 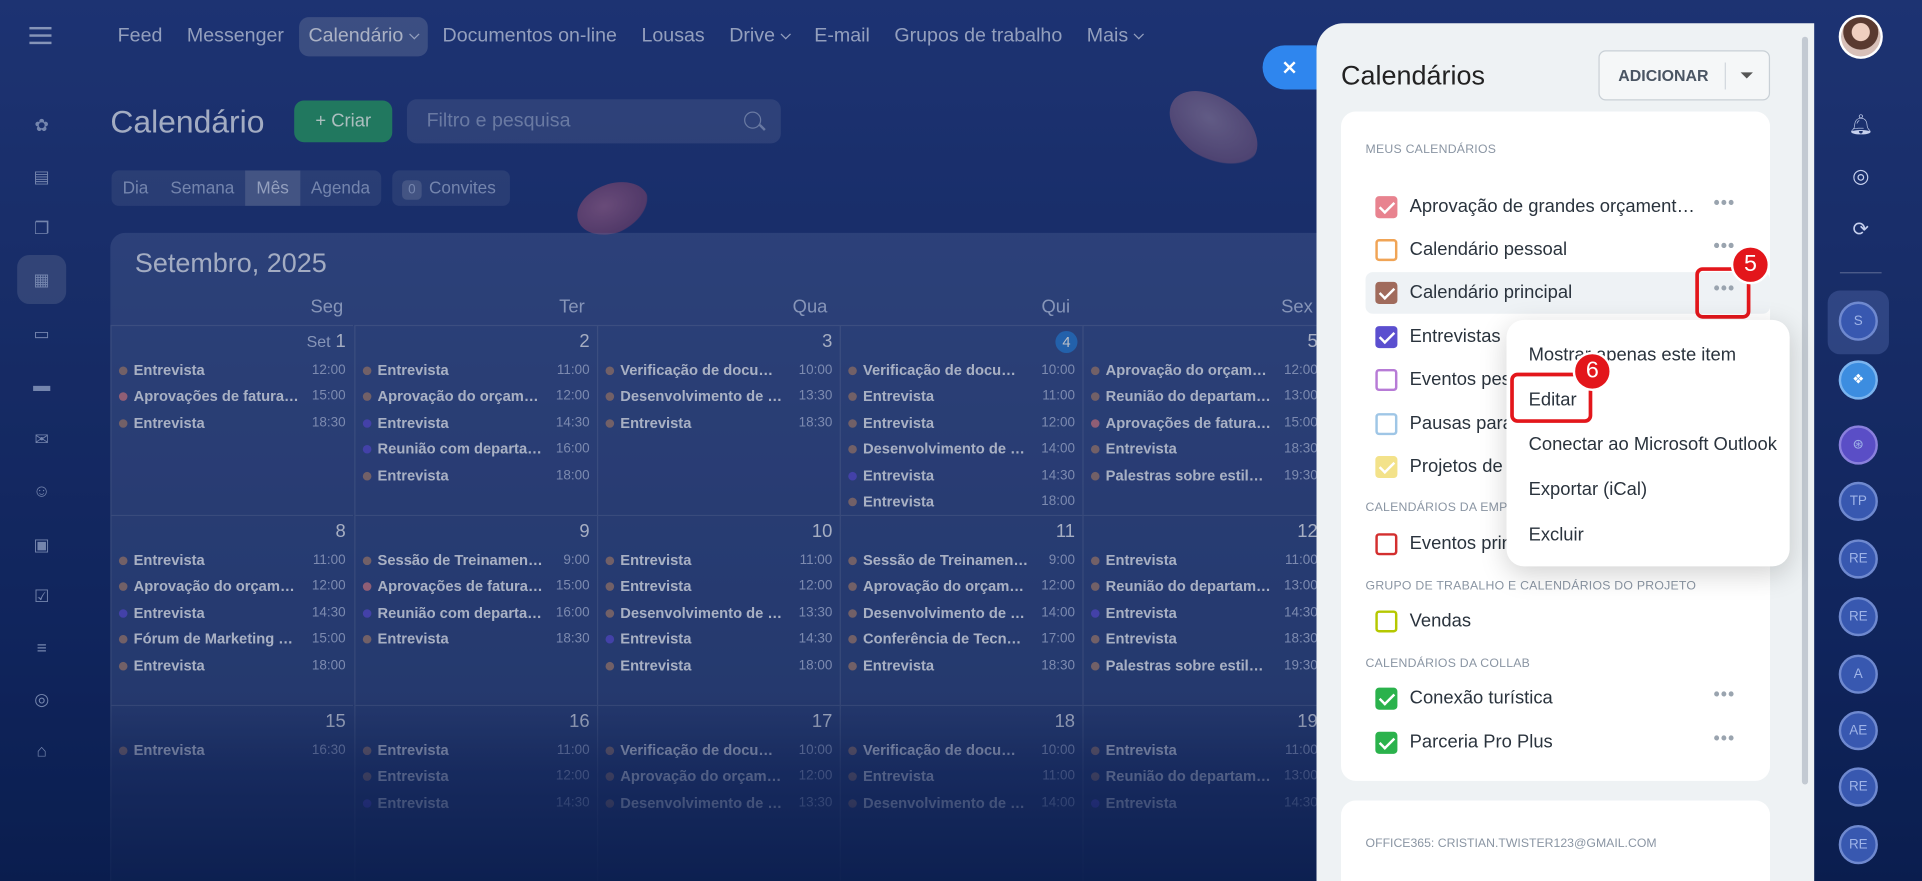 I want to click on chat-avatar: A, so click(x=1858, y=674).